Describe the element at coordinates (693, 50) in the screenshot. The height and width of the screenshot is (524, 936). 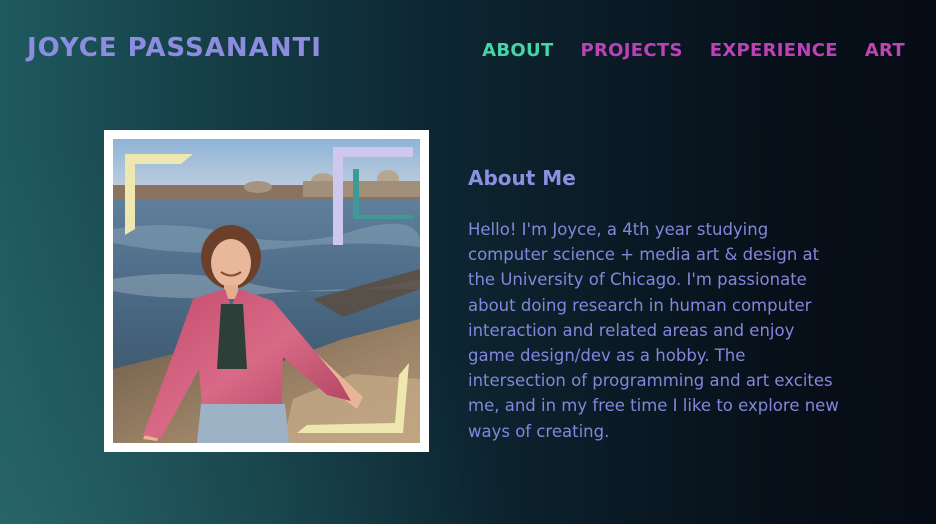
I see `main-nav: ABOUT PROJECTS EXPERIENCE ART` at that location.